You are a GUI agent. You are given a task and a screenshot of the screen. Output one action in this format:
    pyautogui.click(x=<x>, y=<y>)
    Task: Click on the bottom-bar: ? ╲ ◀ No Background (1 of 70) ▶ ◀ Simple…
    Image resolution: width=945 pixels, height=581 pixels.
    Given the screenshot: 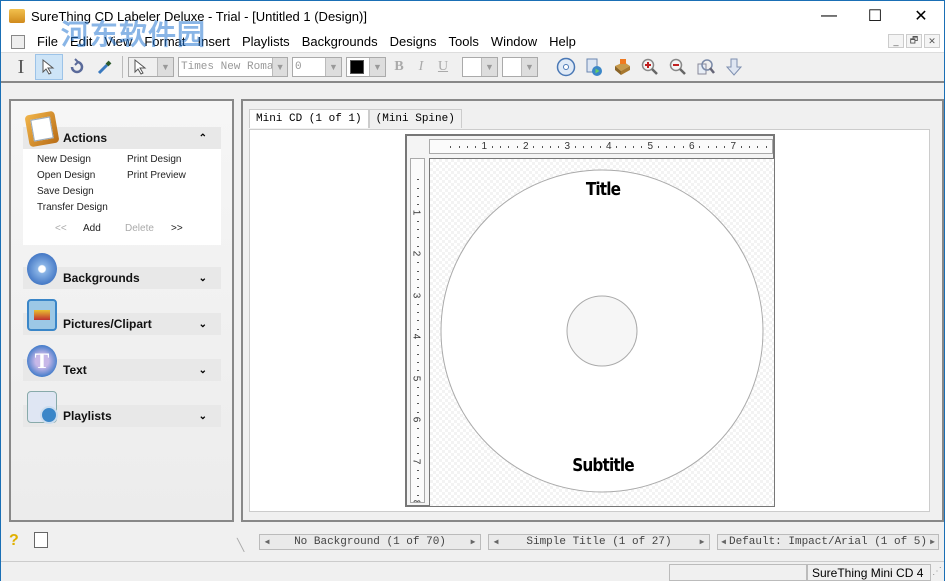 What is the action you would take?
    pyautogui.click(x=472, y=542)
    